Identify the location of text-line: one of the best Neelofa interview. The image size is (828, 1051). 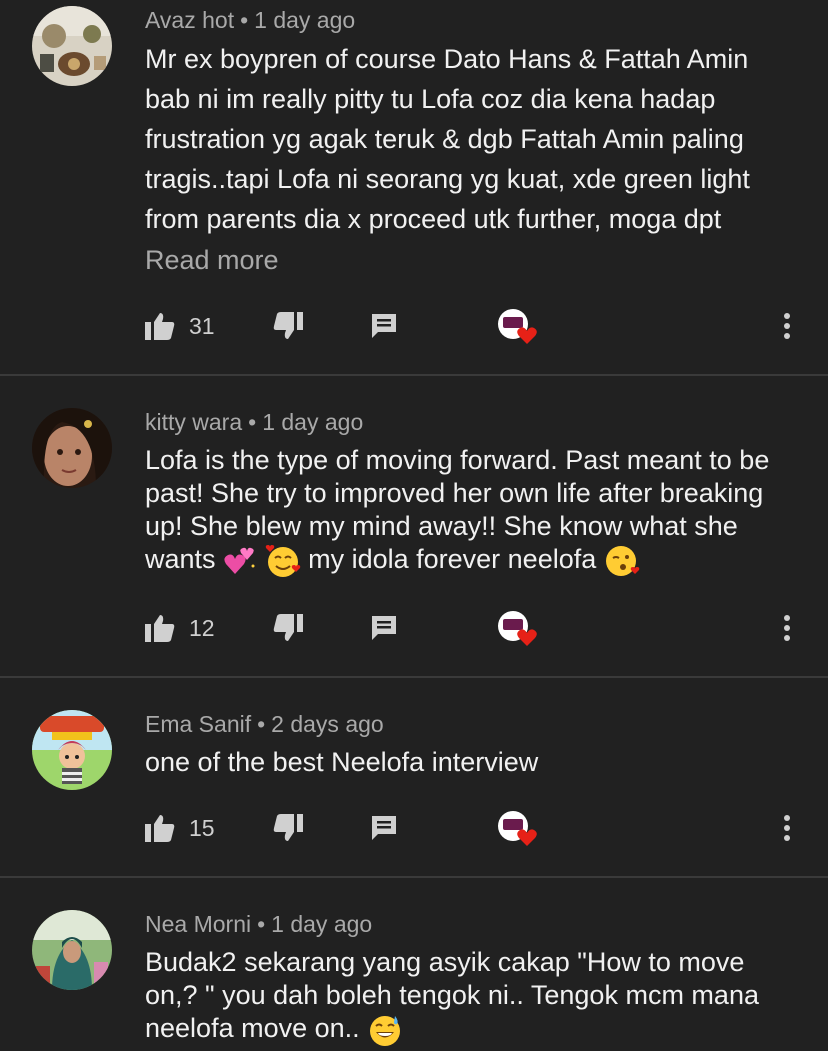
(342, 762).